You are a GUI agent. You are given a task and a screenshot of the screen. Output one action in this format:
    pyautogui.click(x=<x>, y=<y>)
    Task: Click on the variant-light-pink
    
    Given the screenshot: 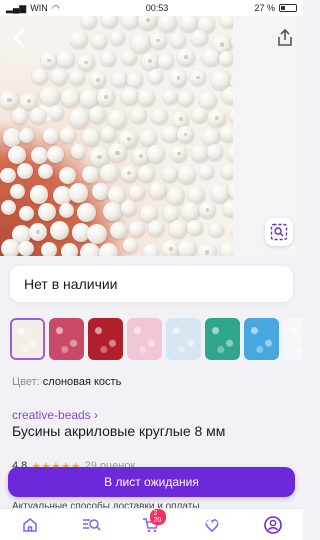 What is the action you would take?
    pyautogui.click(x=144, y=339)
    